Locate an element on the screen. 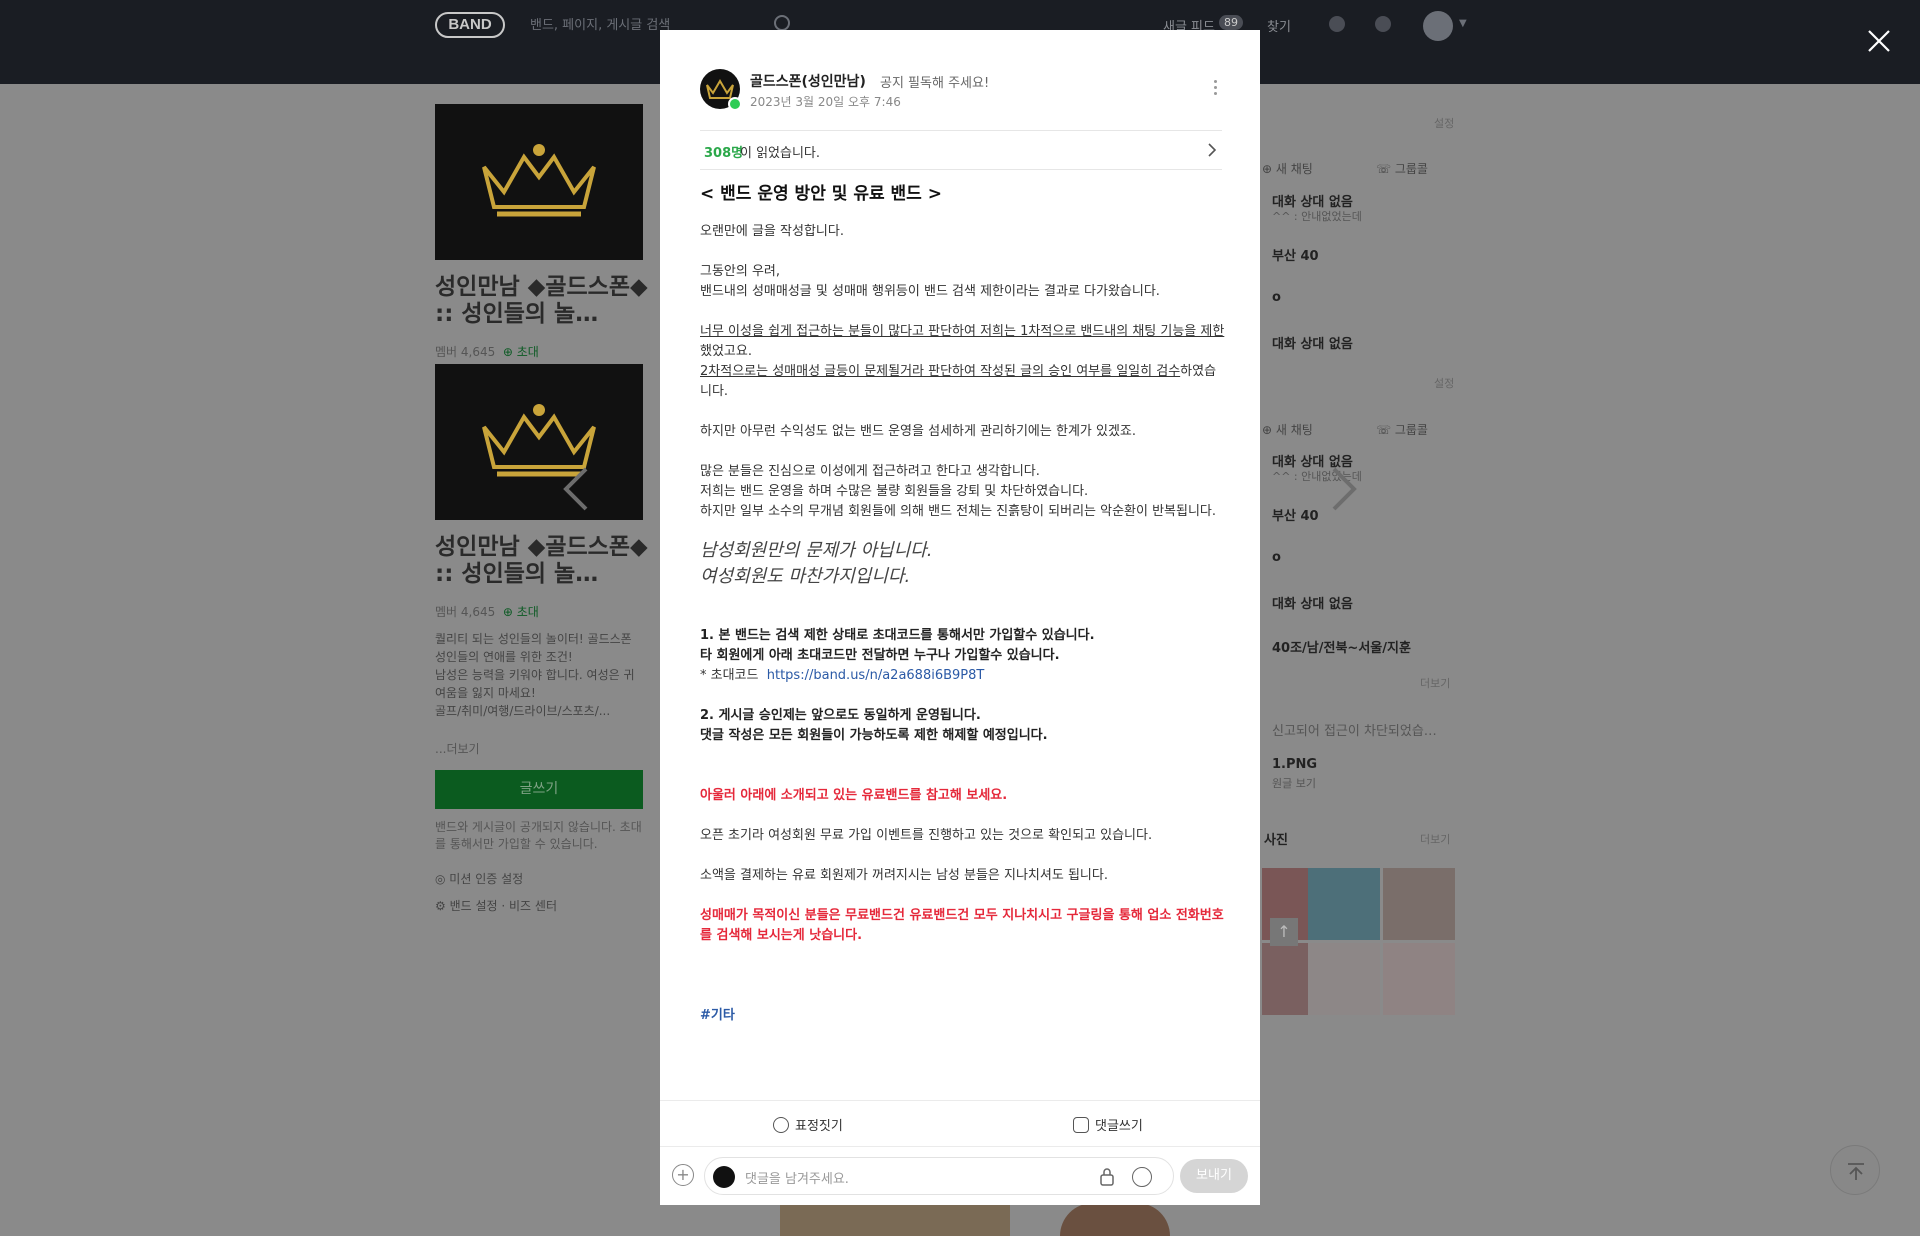 This screenshot has width=1920, height=1236. chat-icon is located at coordinates (1383, 24).